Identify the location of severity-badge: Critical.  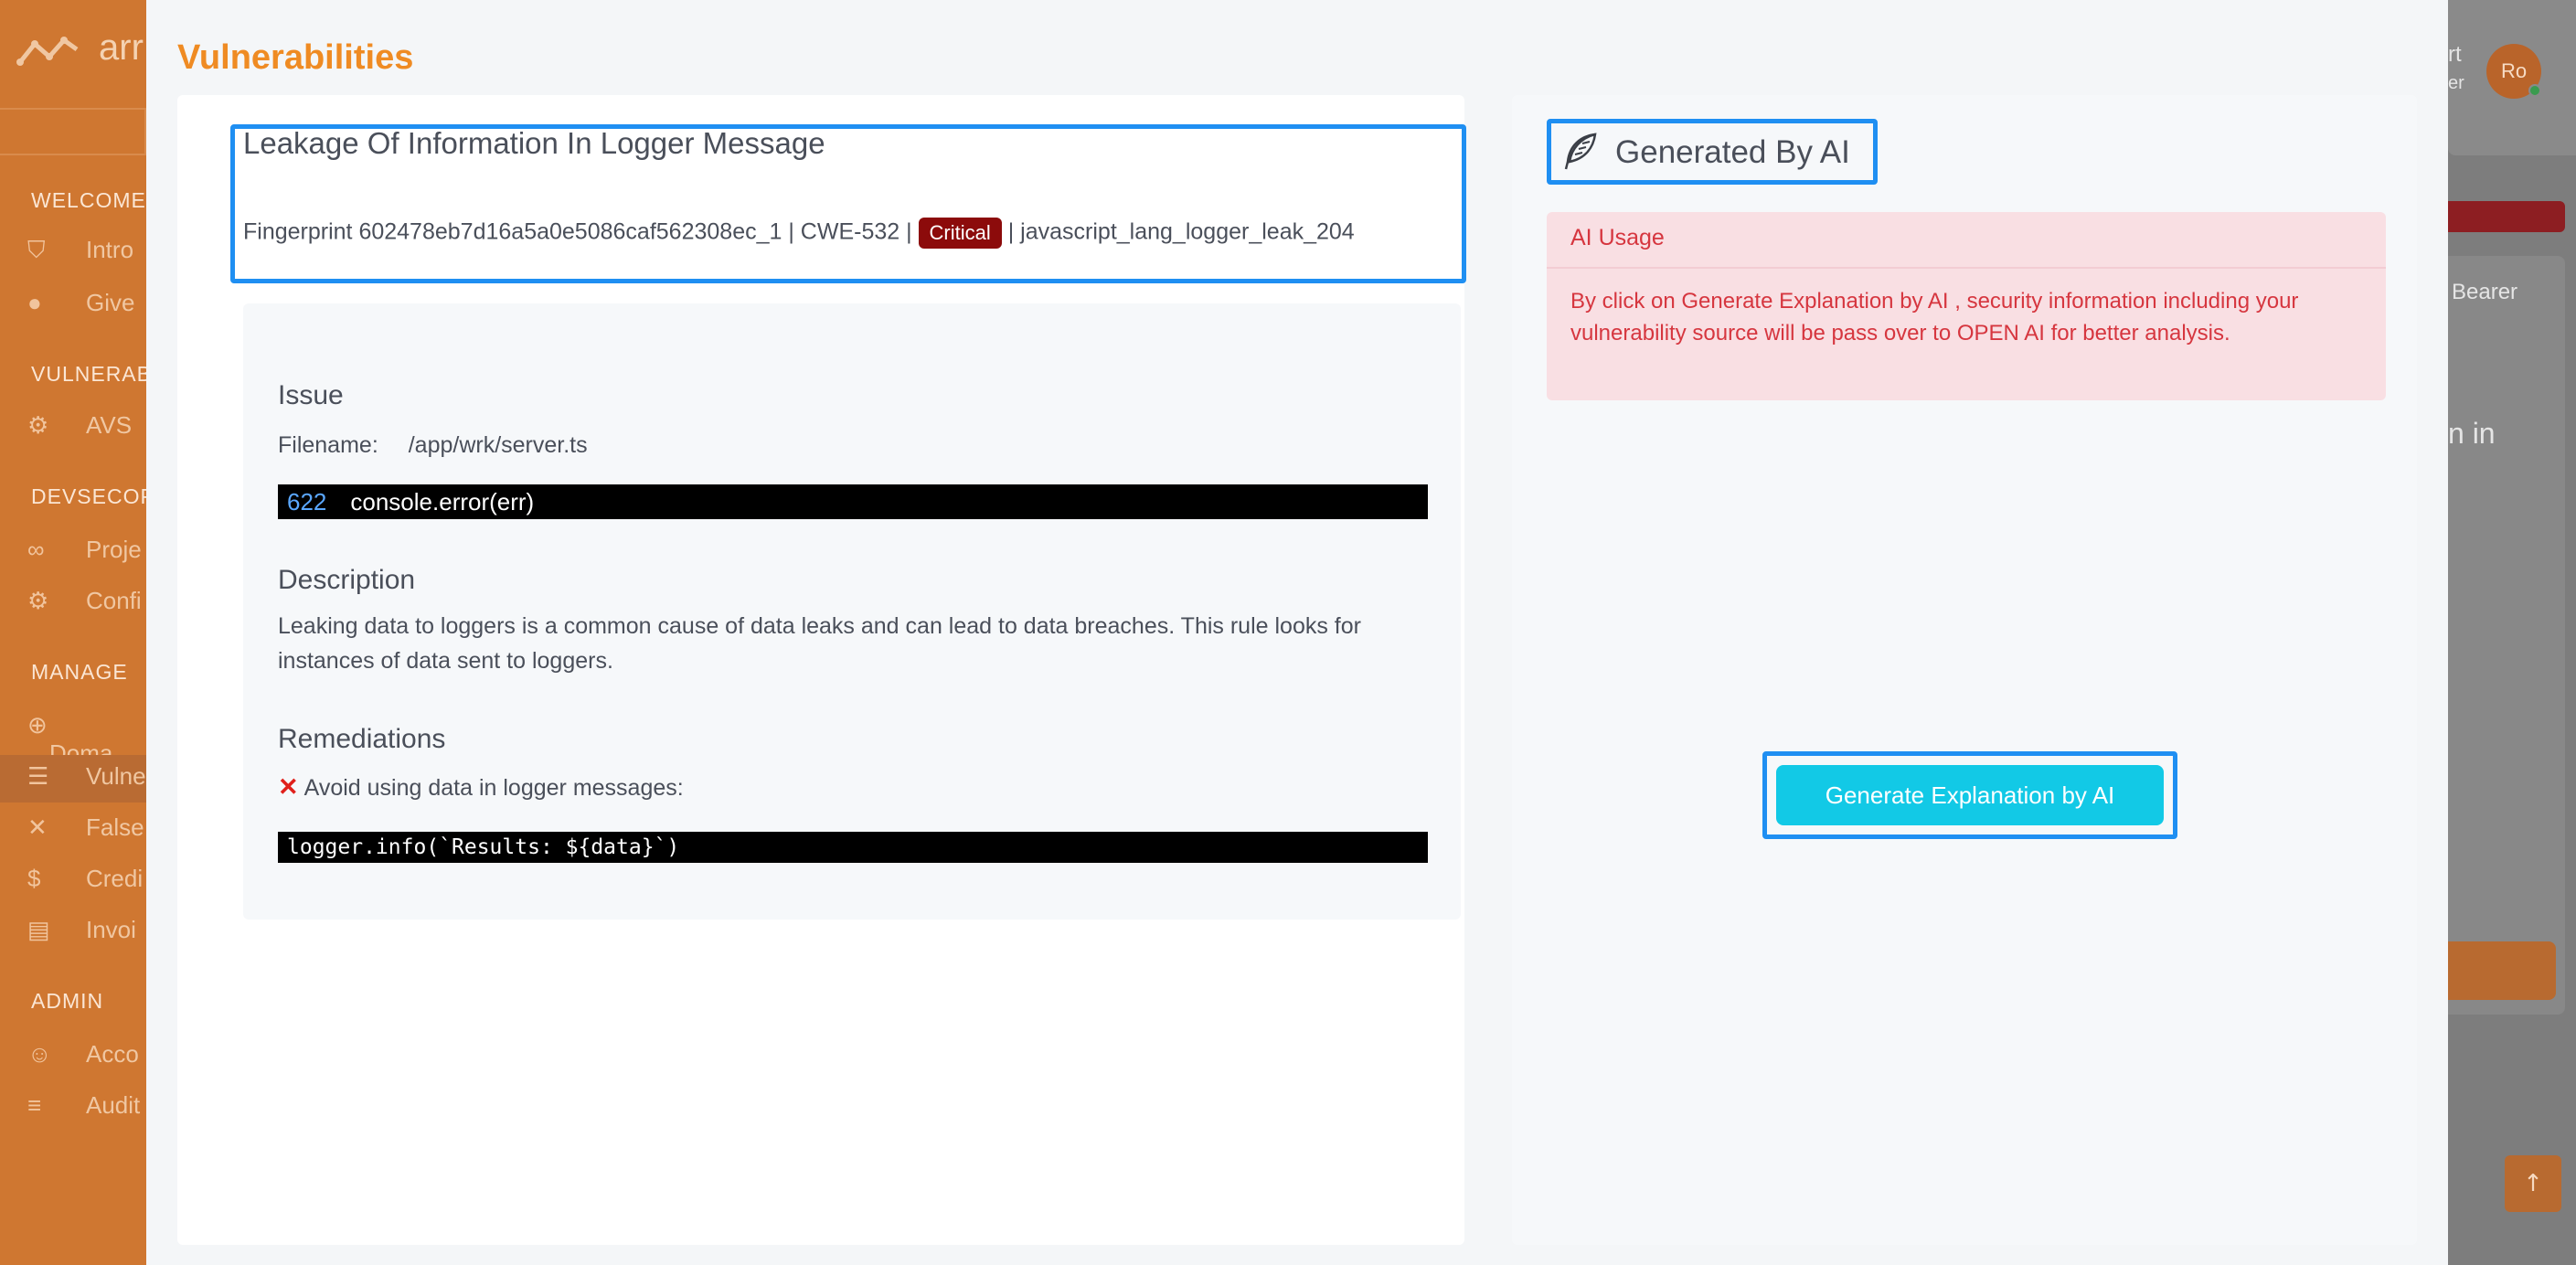
(960, 233).